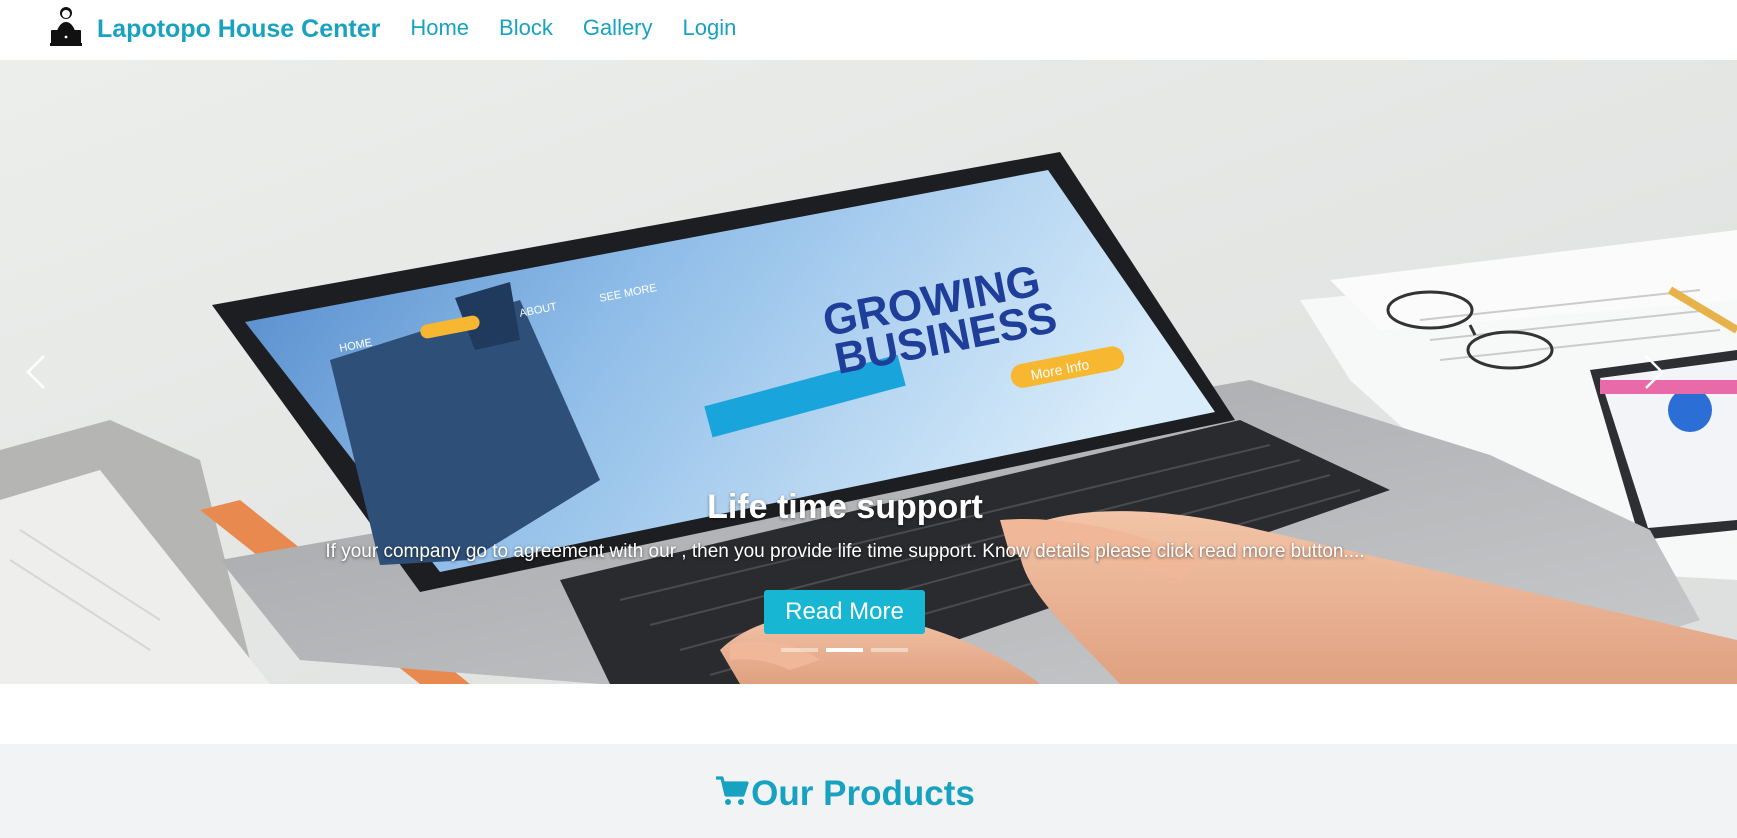  I want to click on brand-link: Lapotopo House Center, so click(215, 29).